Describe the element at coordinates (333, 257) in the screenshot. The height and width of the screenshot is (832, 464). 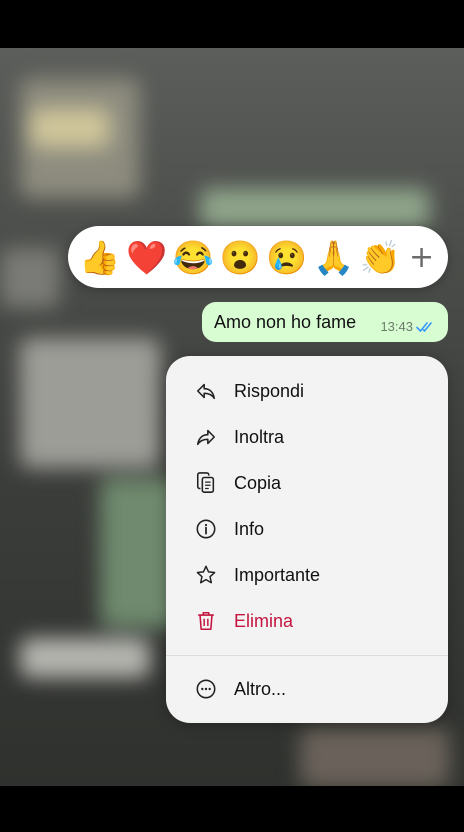
I see `reaction-folded-hands: 🙏` at that location.